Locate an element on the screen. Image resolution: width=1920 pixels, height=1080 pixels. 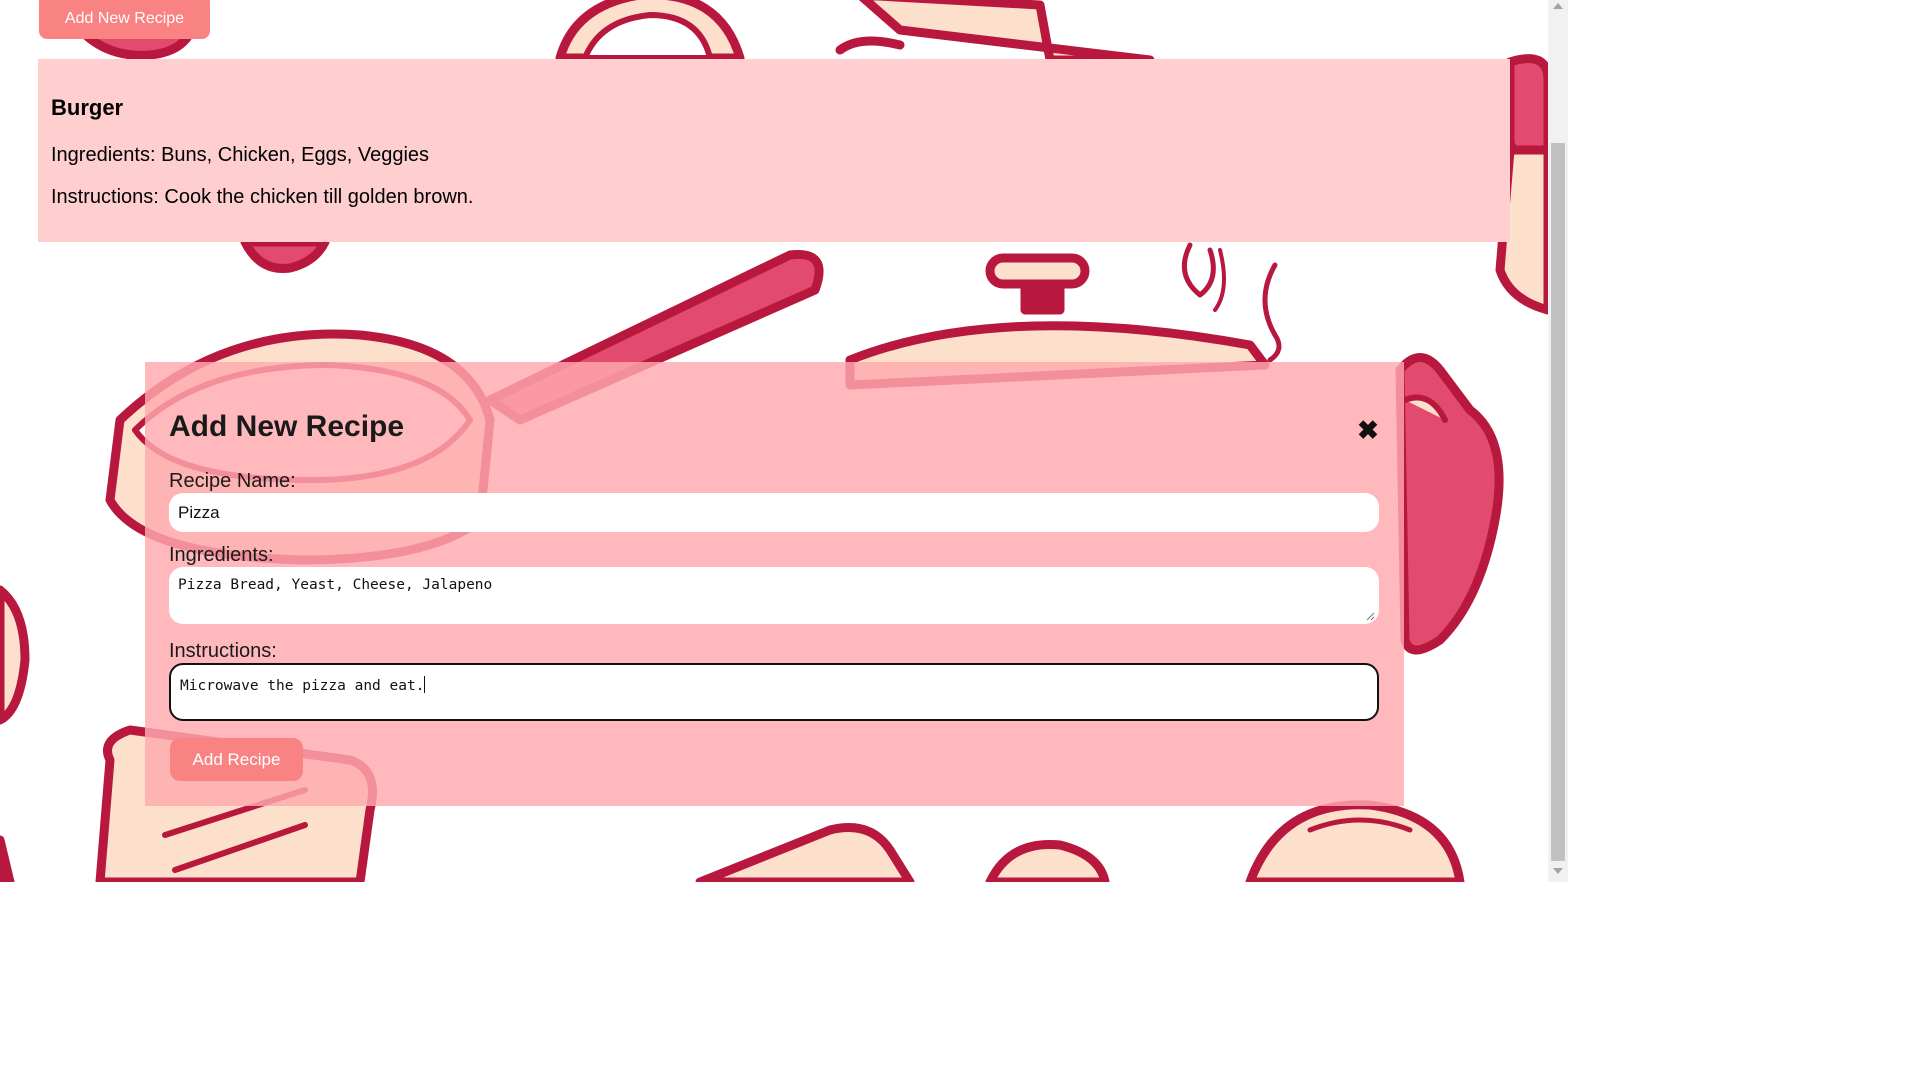
add-new-recipe-button: Add New Recipe is located at coordinates (124, 19).